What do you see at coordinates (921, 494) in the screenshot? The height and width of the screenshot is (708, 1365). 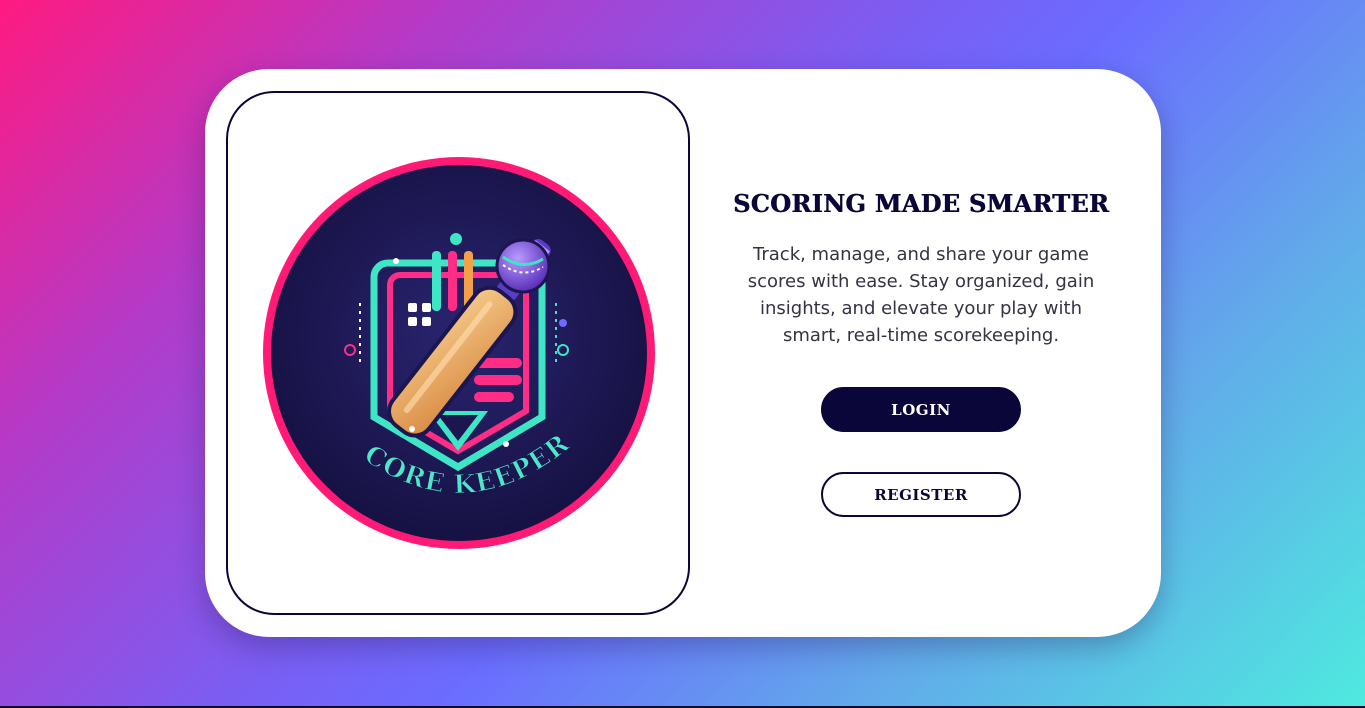 I see `register-button: REGISTER` at bounding box center [921, 494].